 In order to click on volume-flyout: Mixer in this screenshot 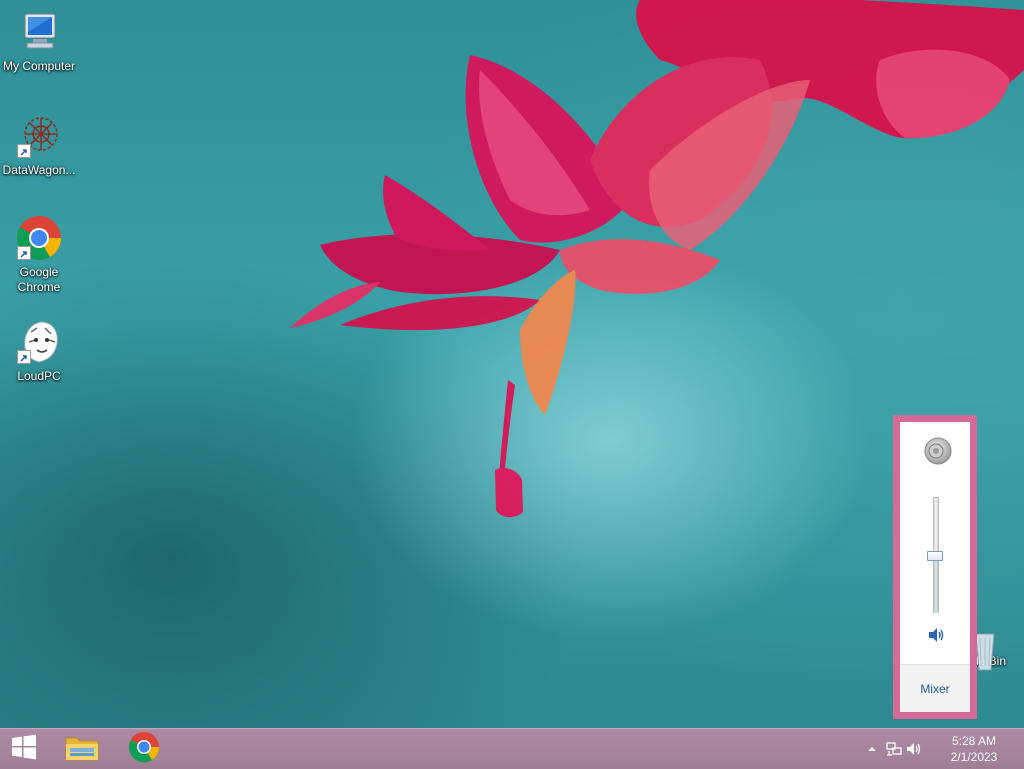, I will do `click(935, 567)`.